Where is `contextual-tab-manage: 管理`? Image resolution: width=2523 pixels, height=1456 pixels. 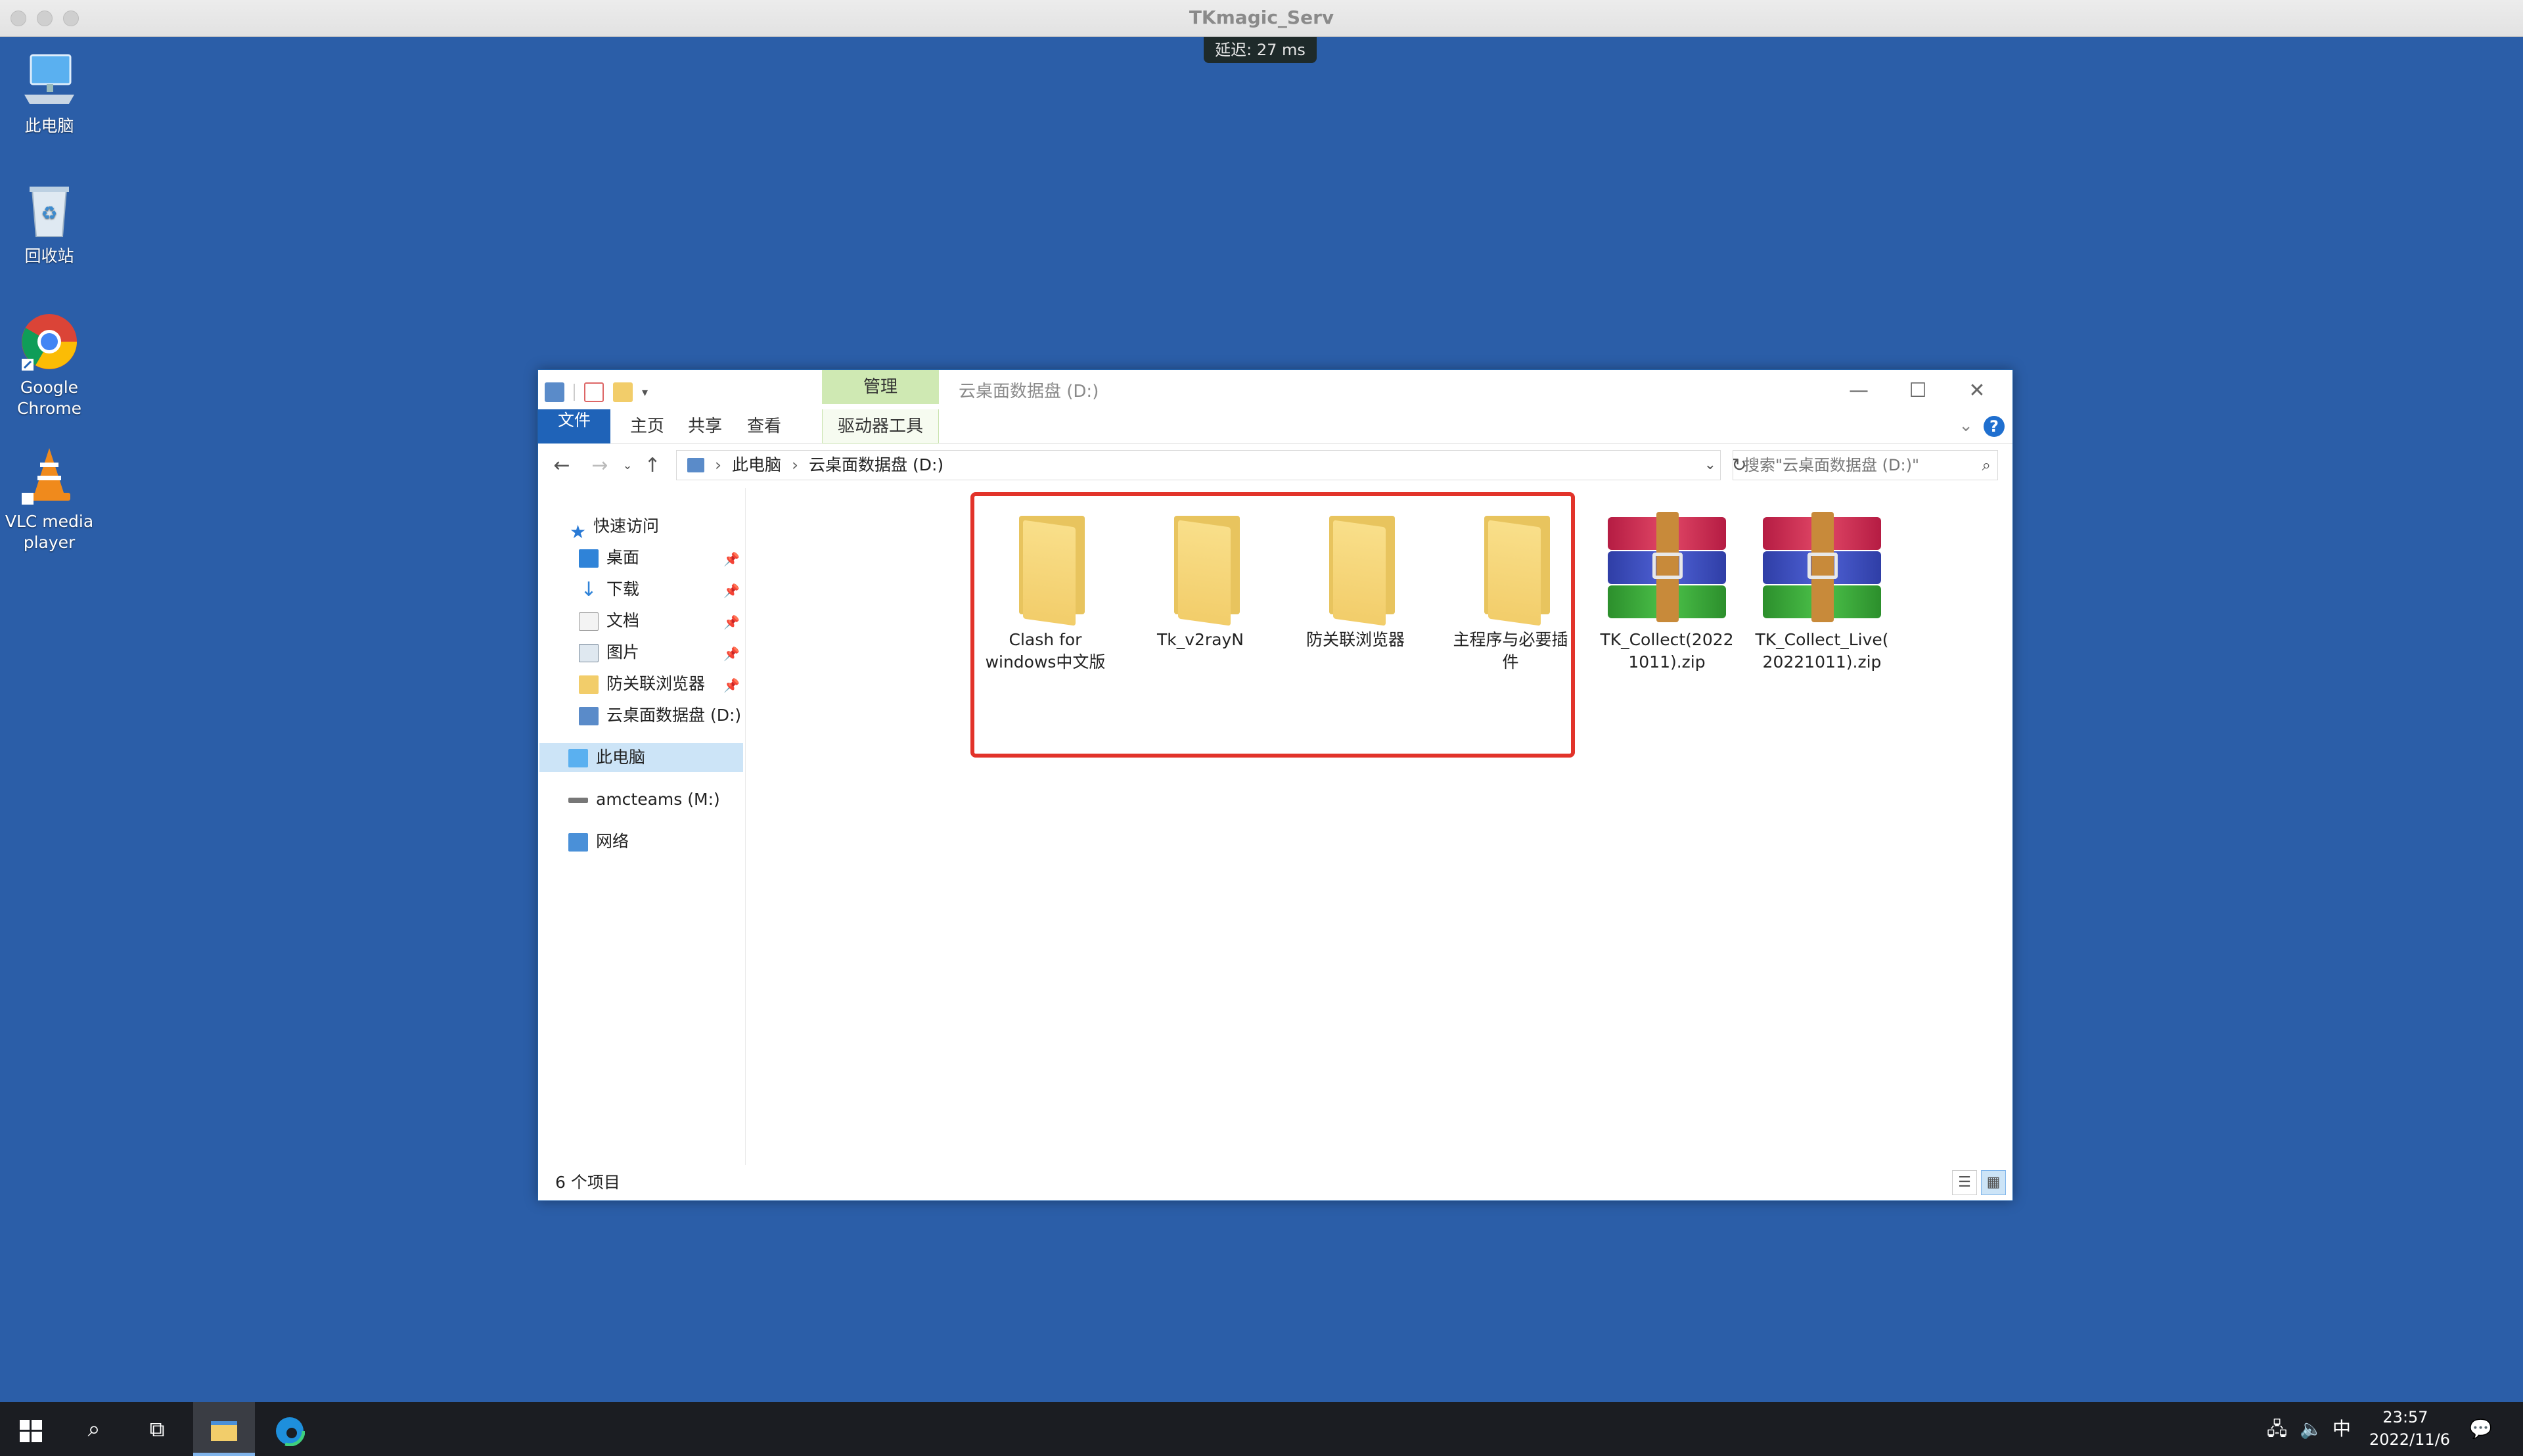
contextual-tab-manage: 管理 is located at coordinates (880, 387).